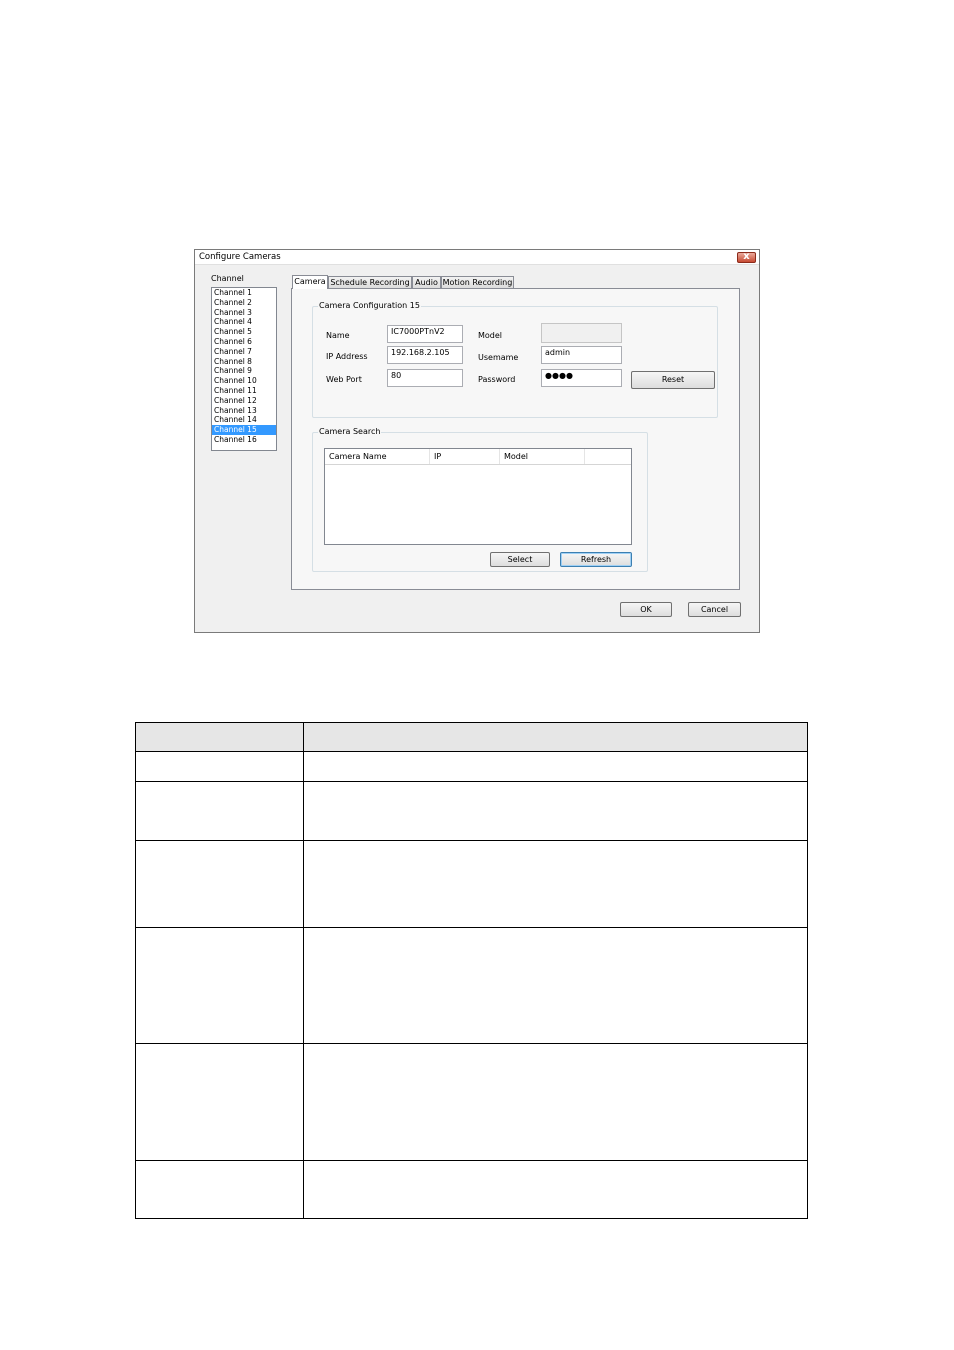  What do you see at coordinates (244, 411) in the screenshot?
I see `channel-item-13: Channel 13` at bounding box center [244, 411].